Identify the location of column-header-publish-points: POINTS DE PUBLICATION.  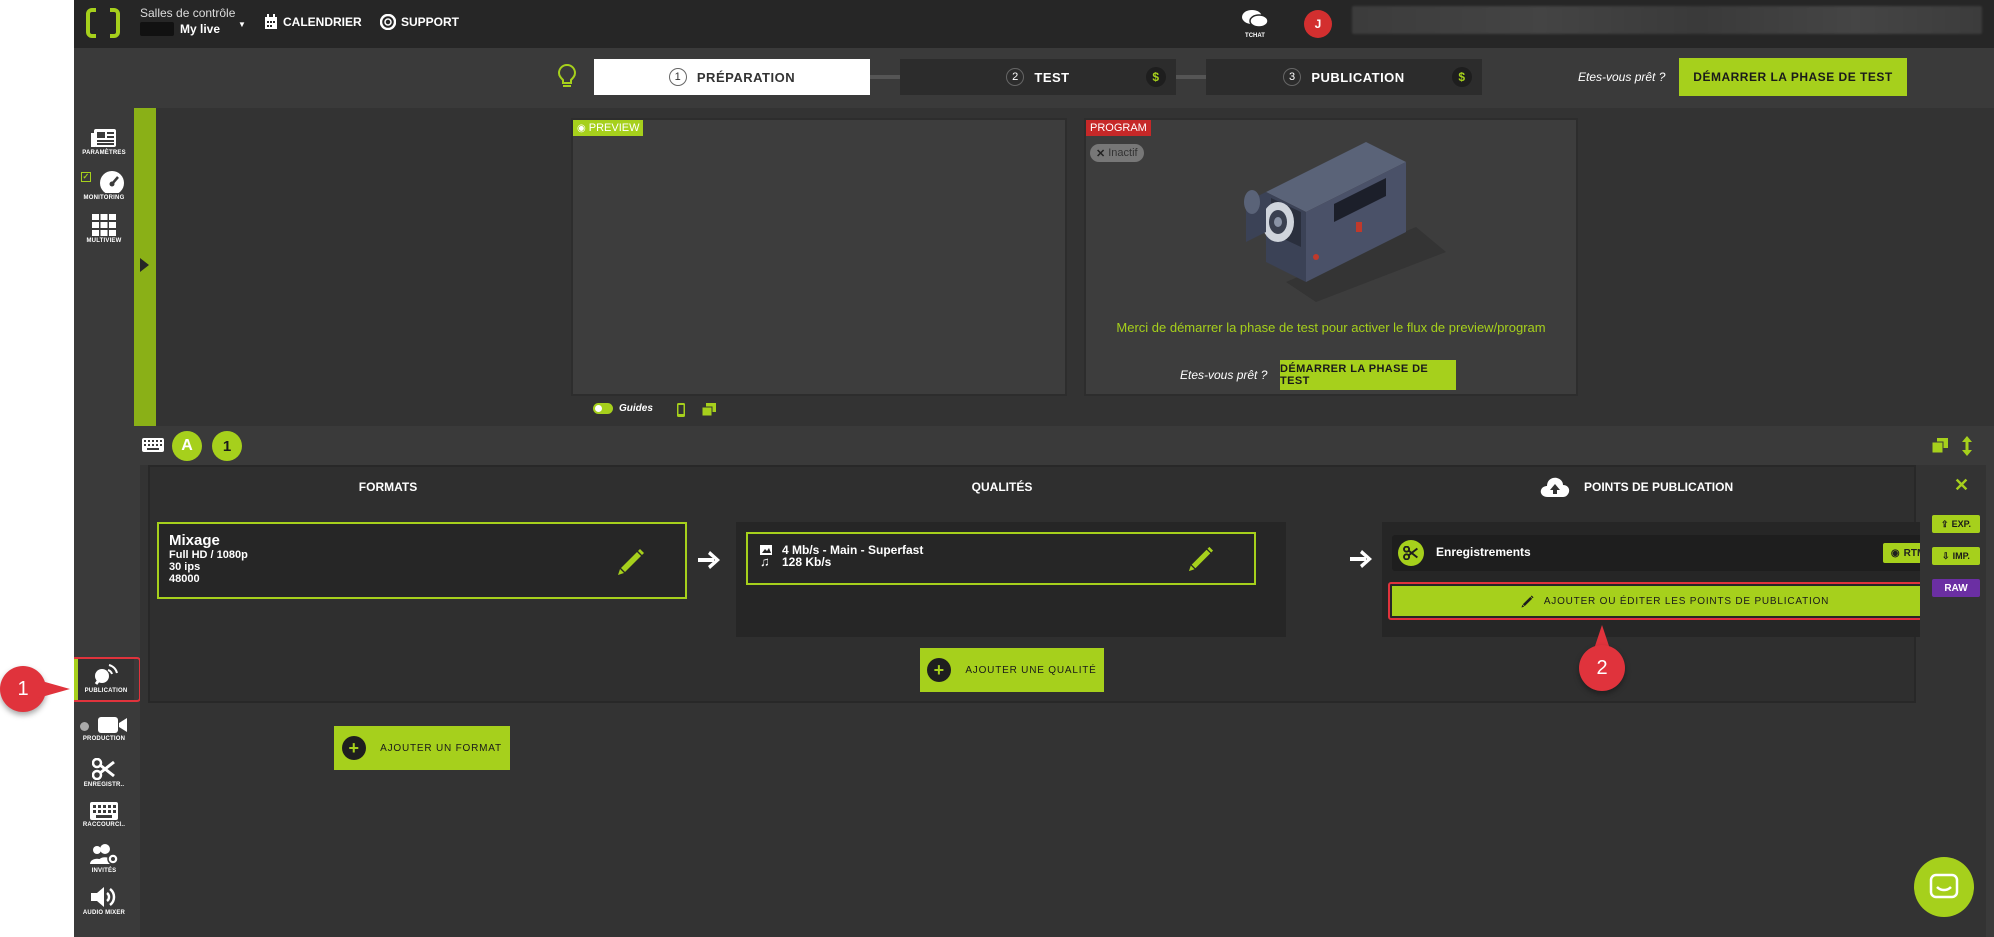
(1636, 487).